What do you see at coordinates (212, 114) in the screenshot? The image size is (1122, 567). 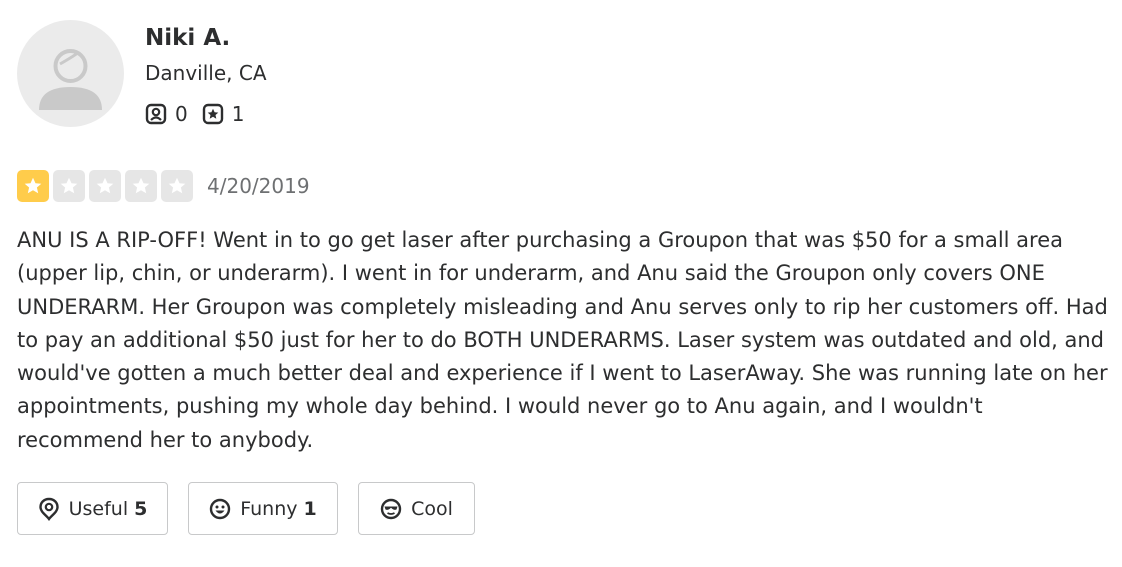 I see `review-star-icon` at bounding box center [212, 114].